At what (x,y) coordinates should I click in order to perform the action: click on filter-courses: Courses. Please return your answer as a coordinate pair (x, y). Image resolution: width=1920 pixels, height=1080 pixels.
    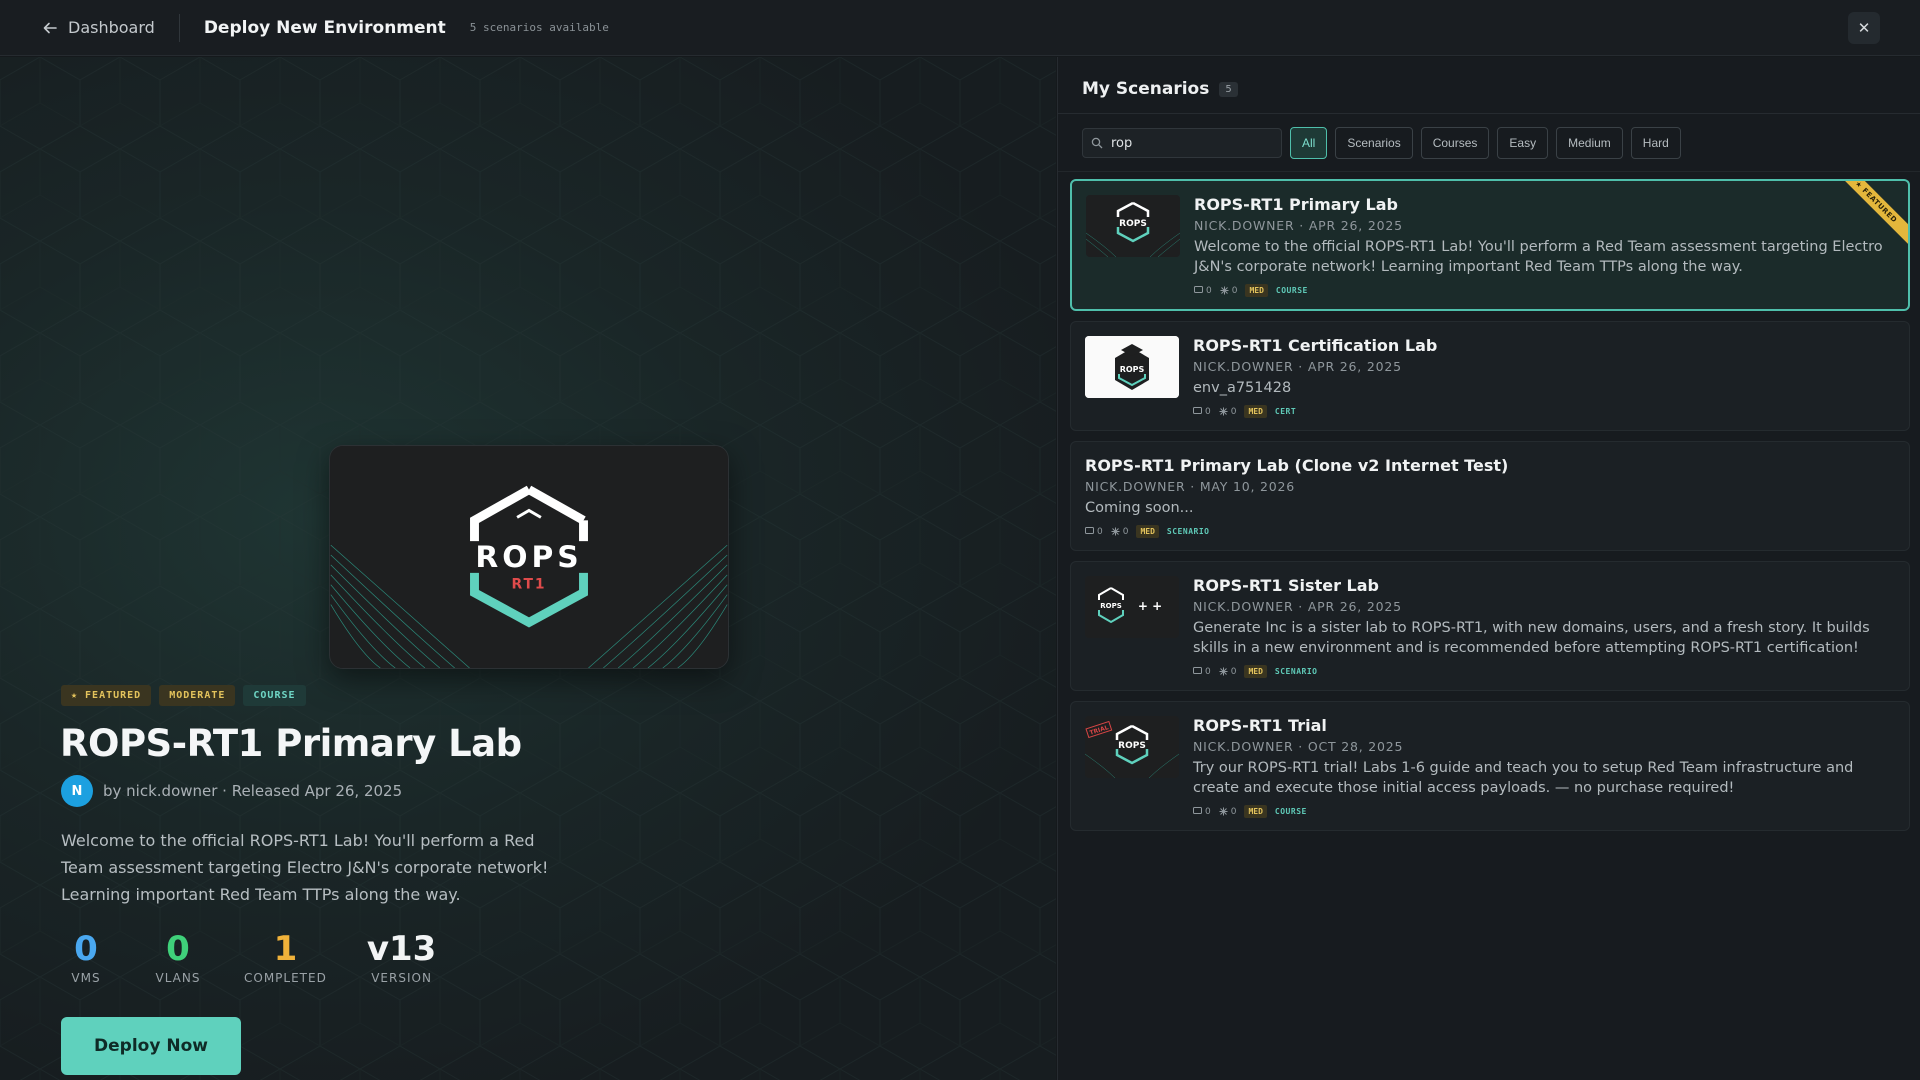
    Looking at the image, I should click on (1455, 143).